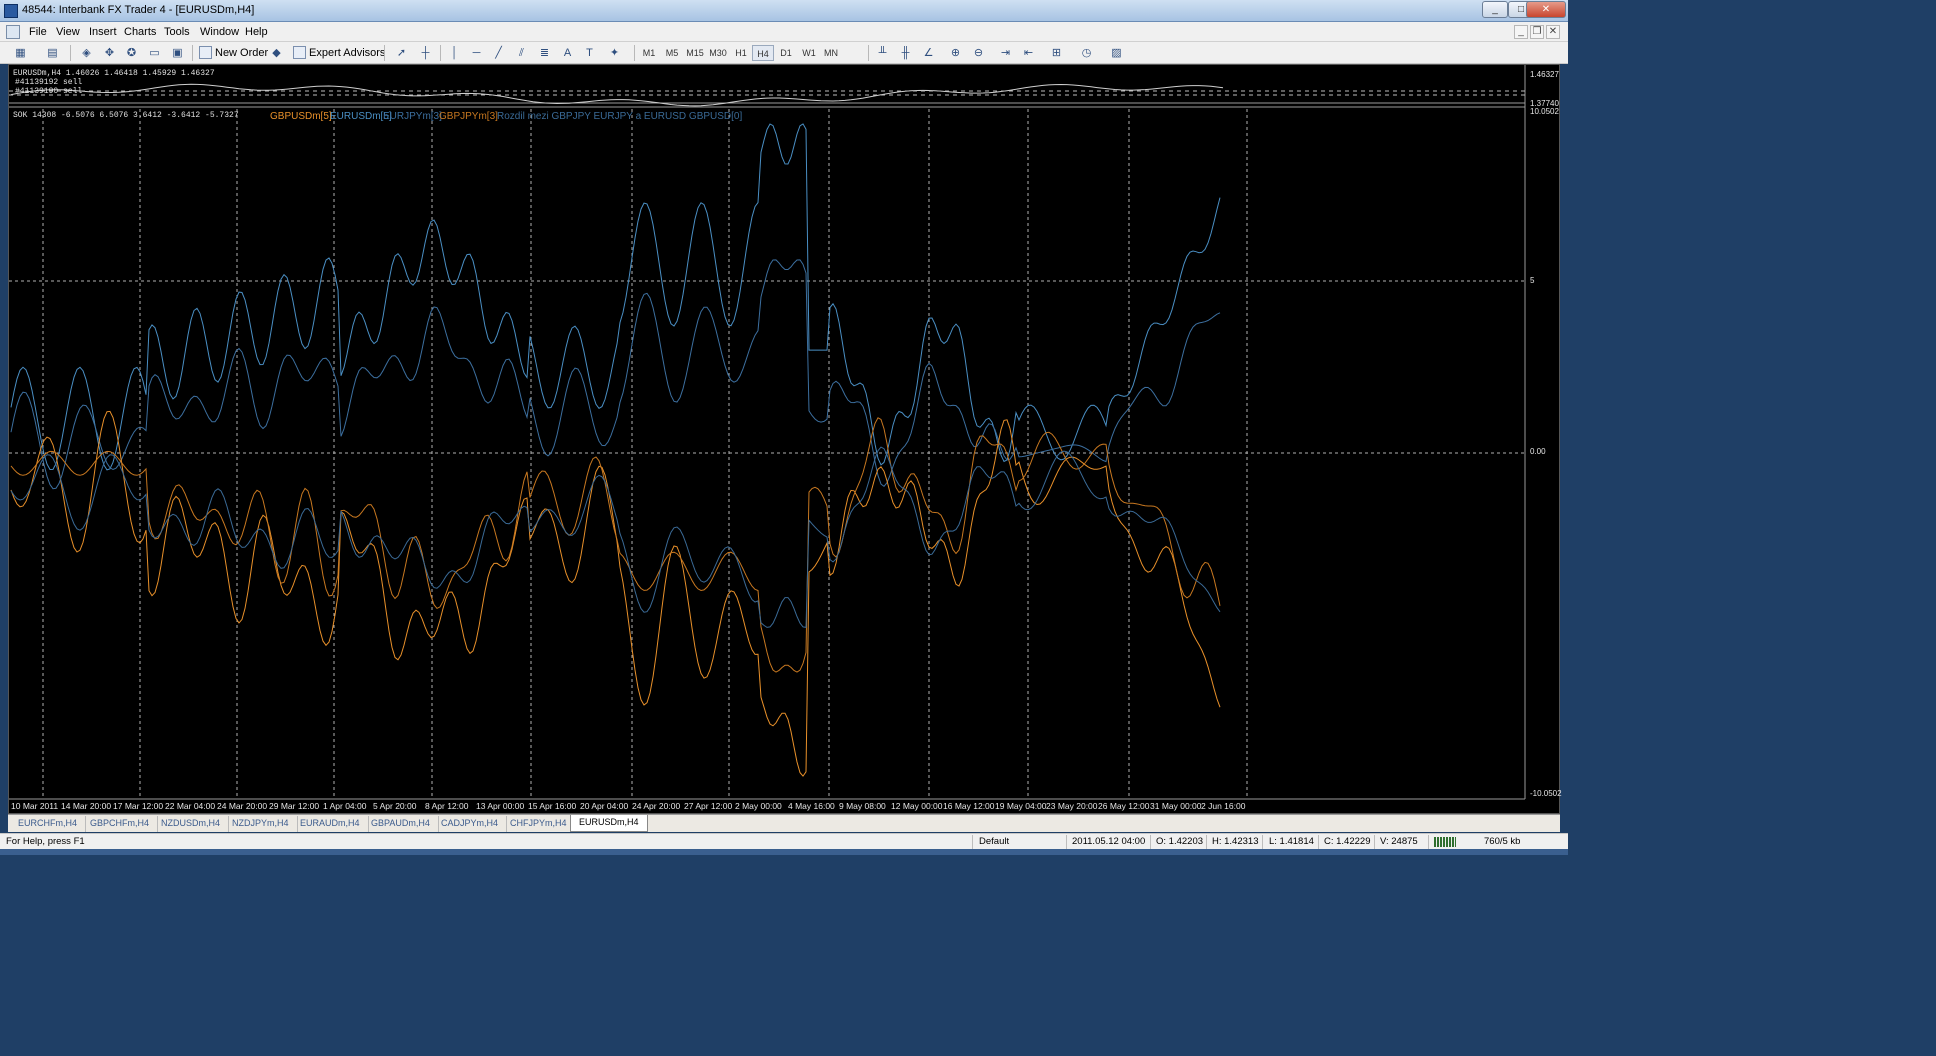 The width and height of the screenshot is (1936, 1056). What do you see at coordinates (109, 53) in the screenshot?
I see `data-window-icon: ✥` at bounding box center [109, 53].